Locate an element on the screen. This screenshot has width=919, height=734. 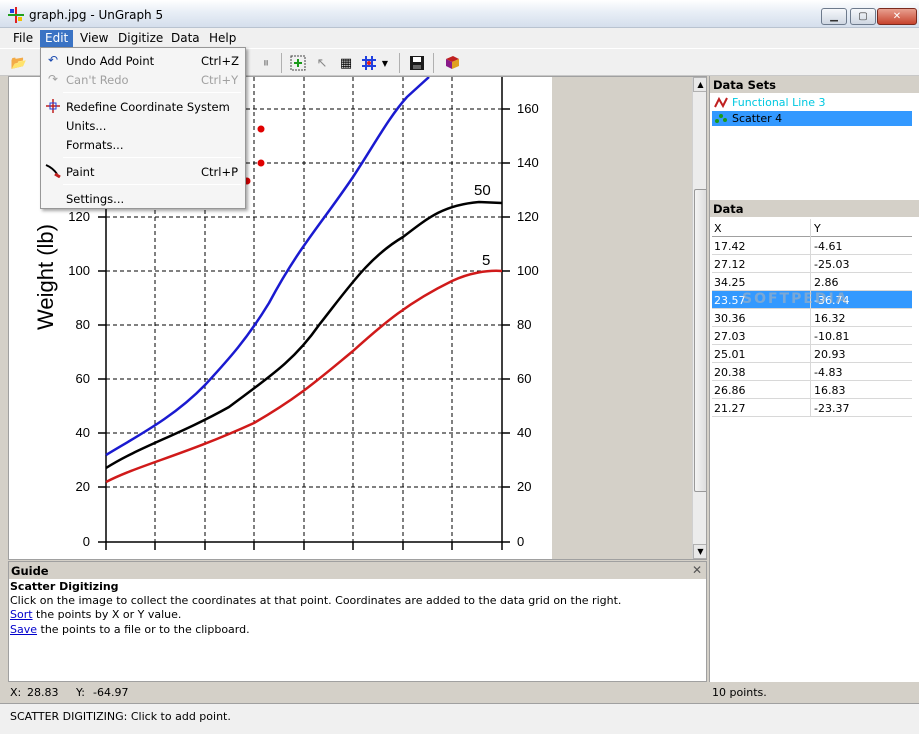
menu-data: Data is located at coordinates (185, 38).